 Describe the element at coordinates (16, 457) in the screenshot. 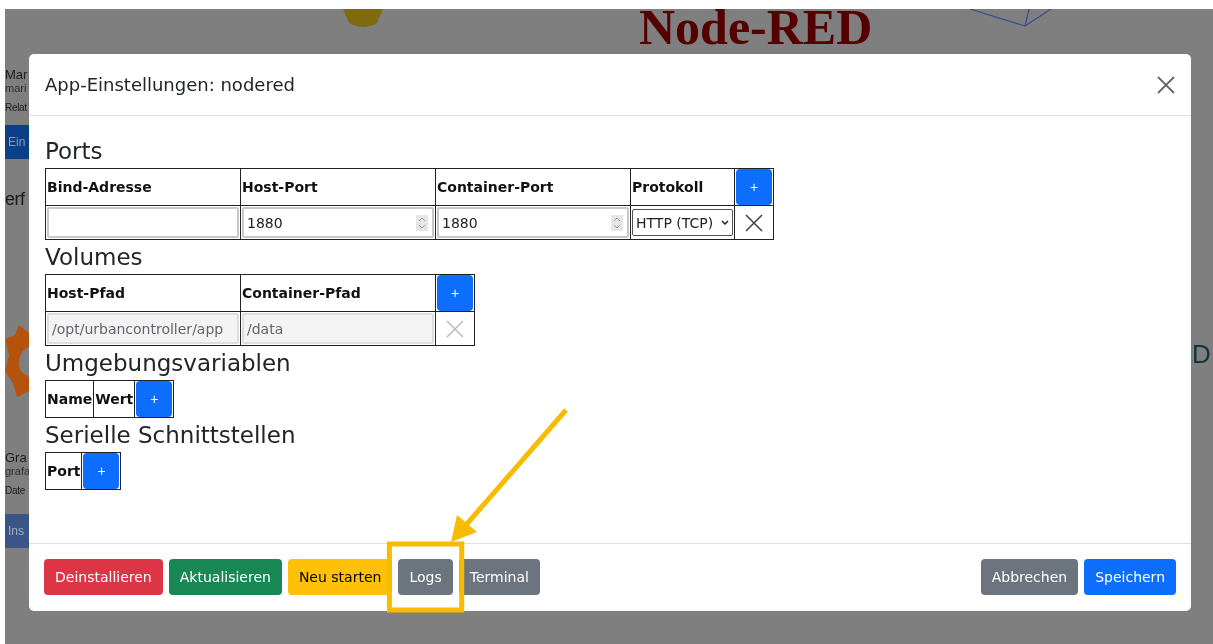

I see `card-title: Gra` at that location.